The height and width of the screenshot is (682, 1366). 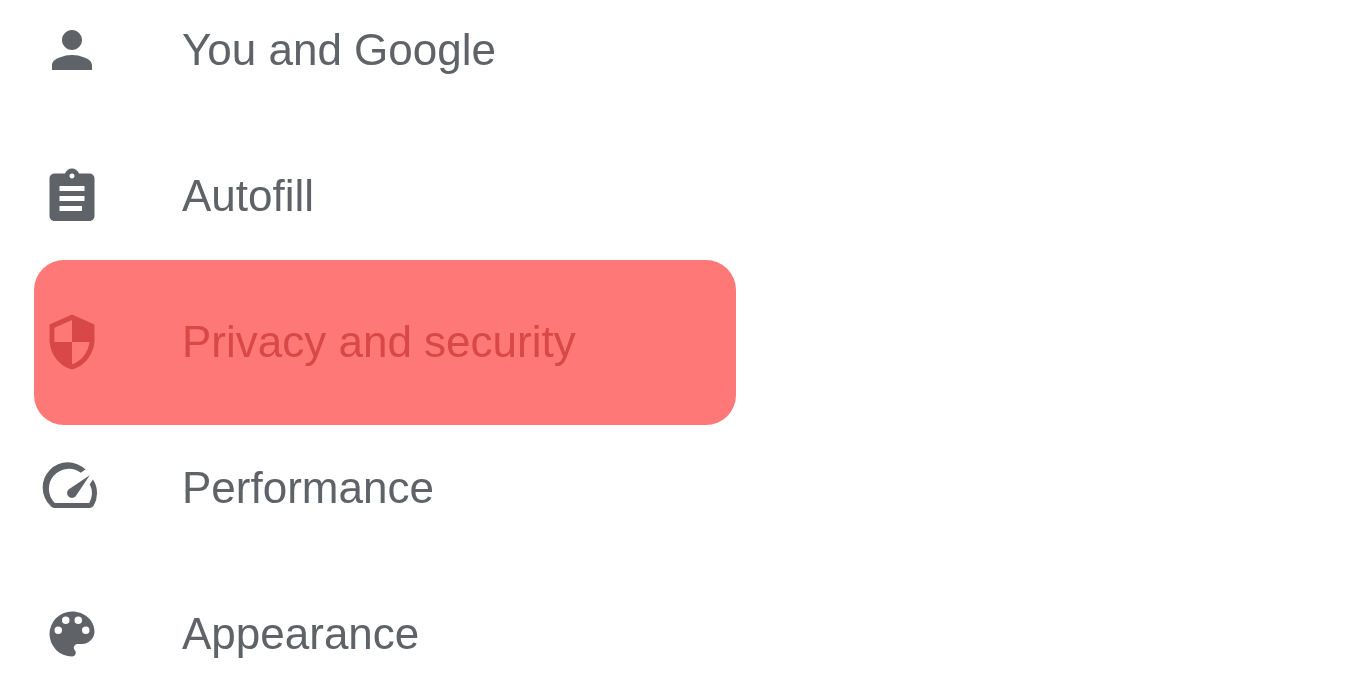 What do you see at coordinates (385, 61) in the screenshot?
I see `menu-item: You and Google` at bounding box center [385, 61].